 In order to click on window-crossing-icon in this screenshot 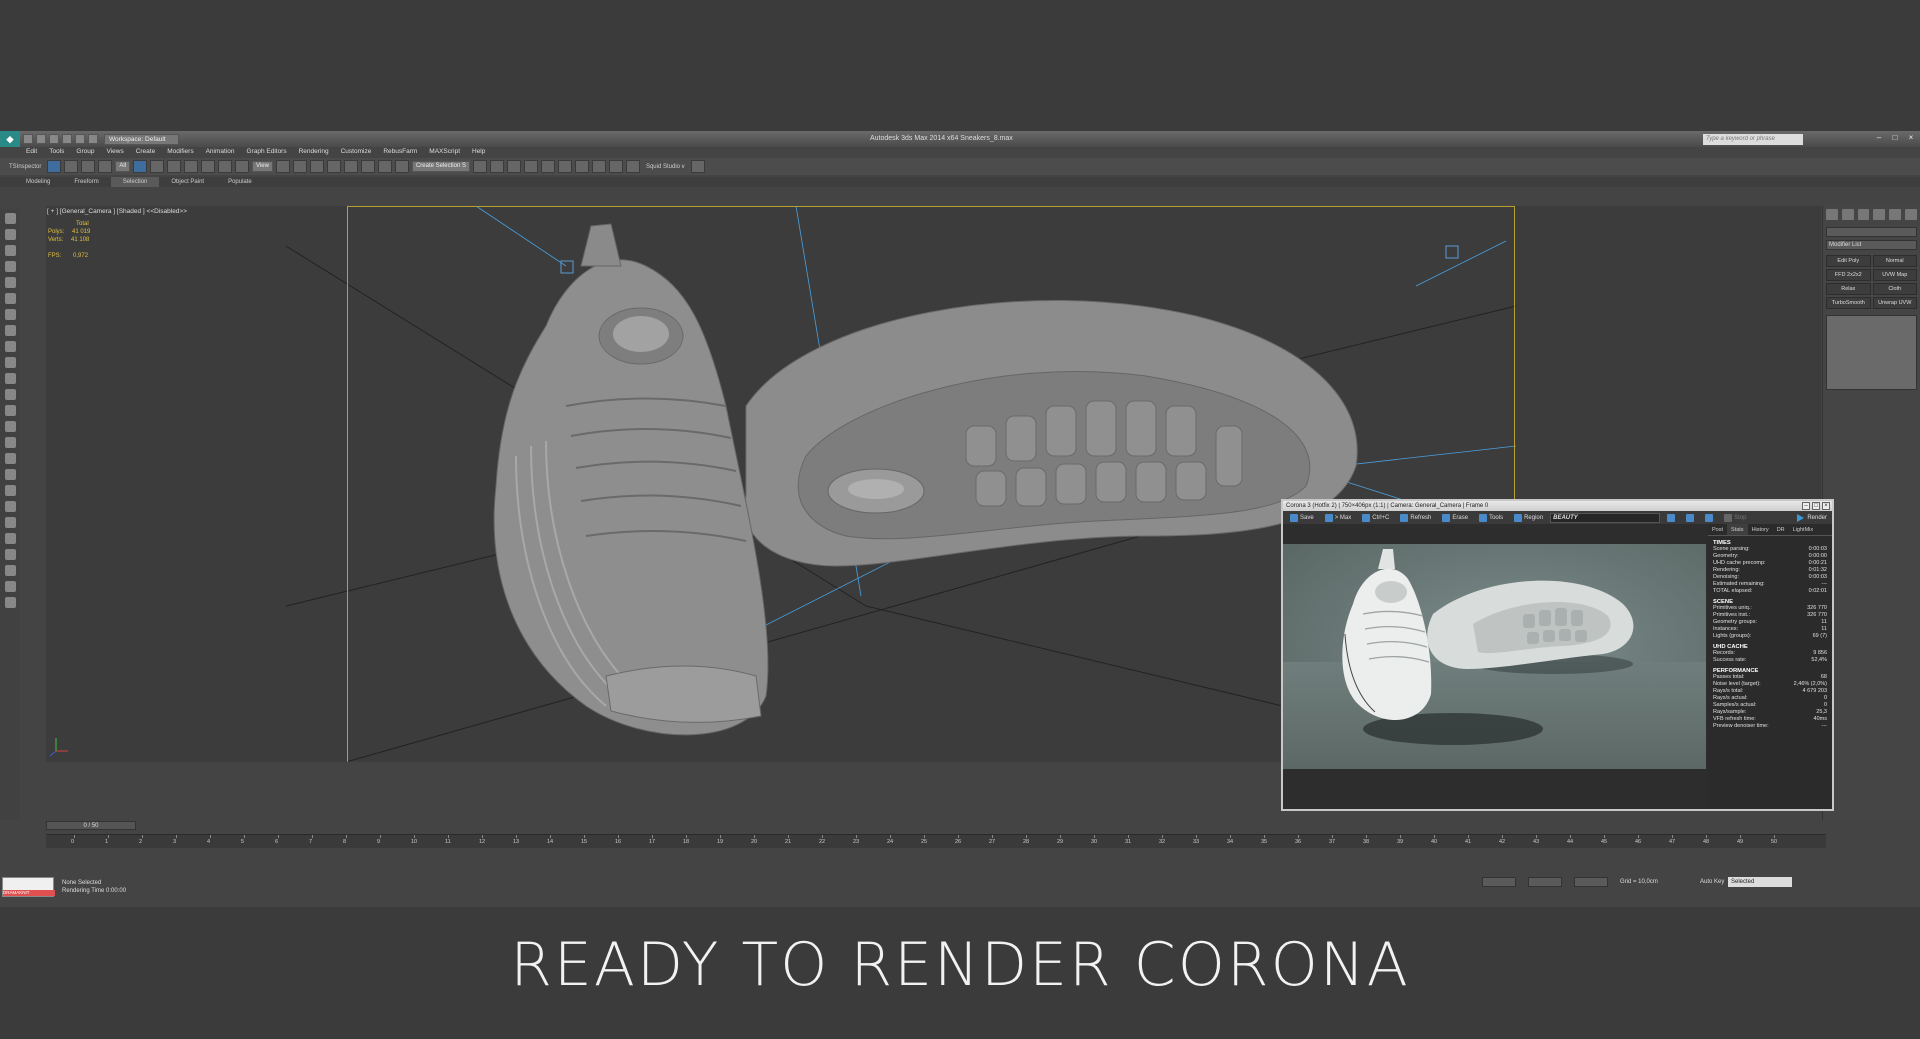, I will do `click(191, 166)`.